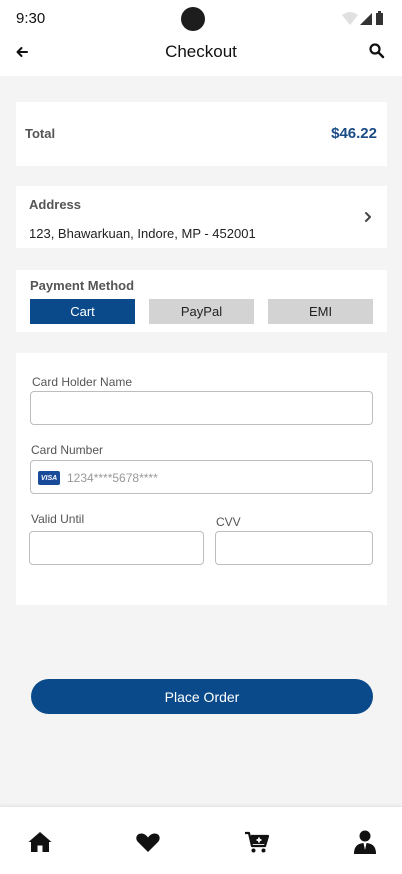 Image resolution: width=402 pixels, height=874 pixels. What do you see at coordinates (379, 19) in the screenshot?
I see `battery-icon` at bounding box center [379, 19].